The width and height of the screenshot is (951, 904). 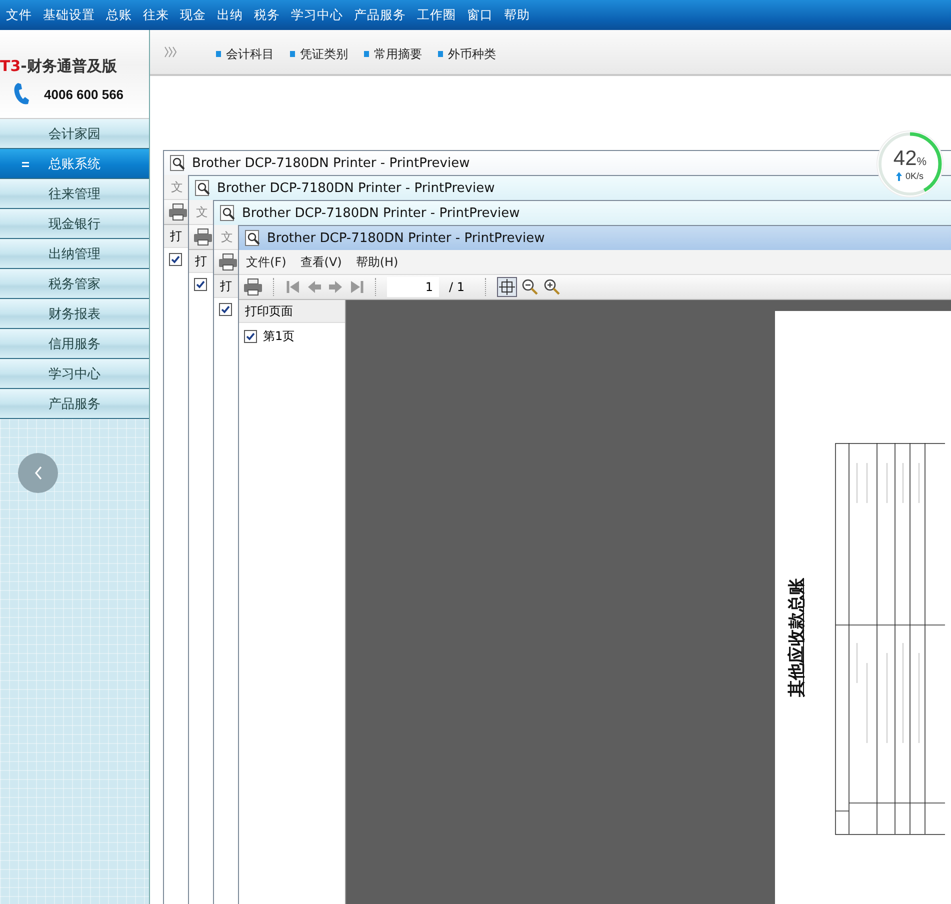 I want to click on shortcut-link: 常用摘要, so click(x=398, y=54).